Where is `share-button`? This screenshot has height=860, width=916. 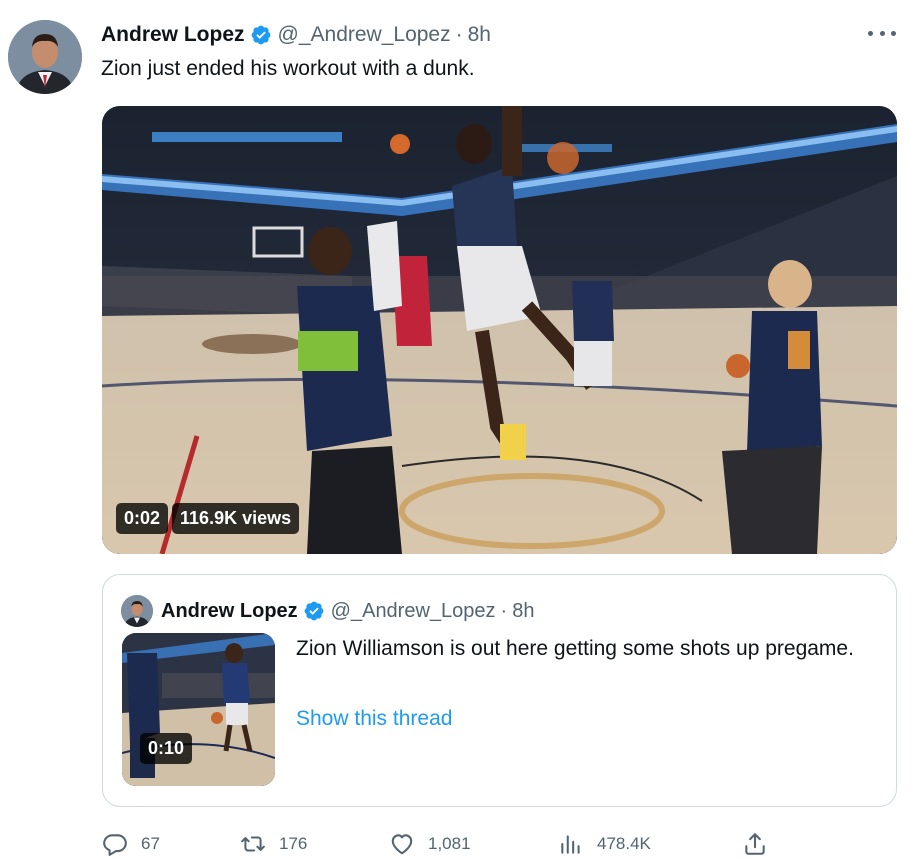 share-button is located at coordinates (755, 843).